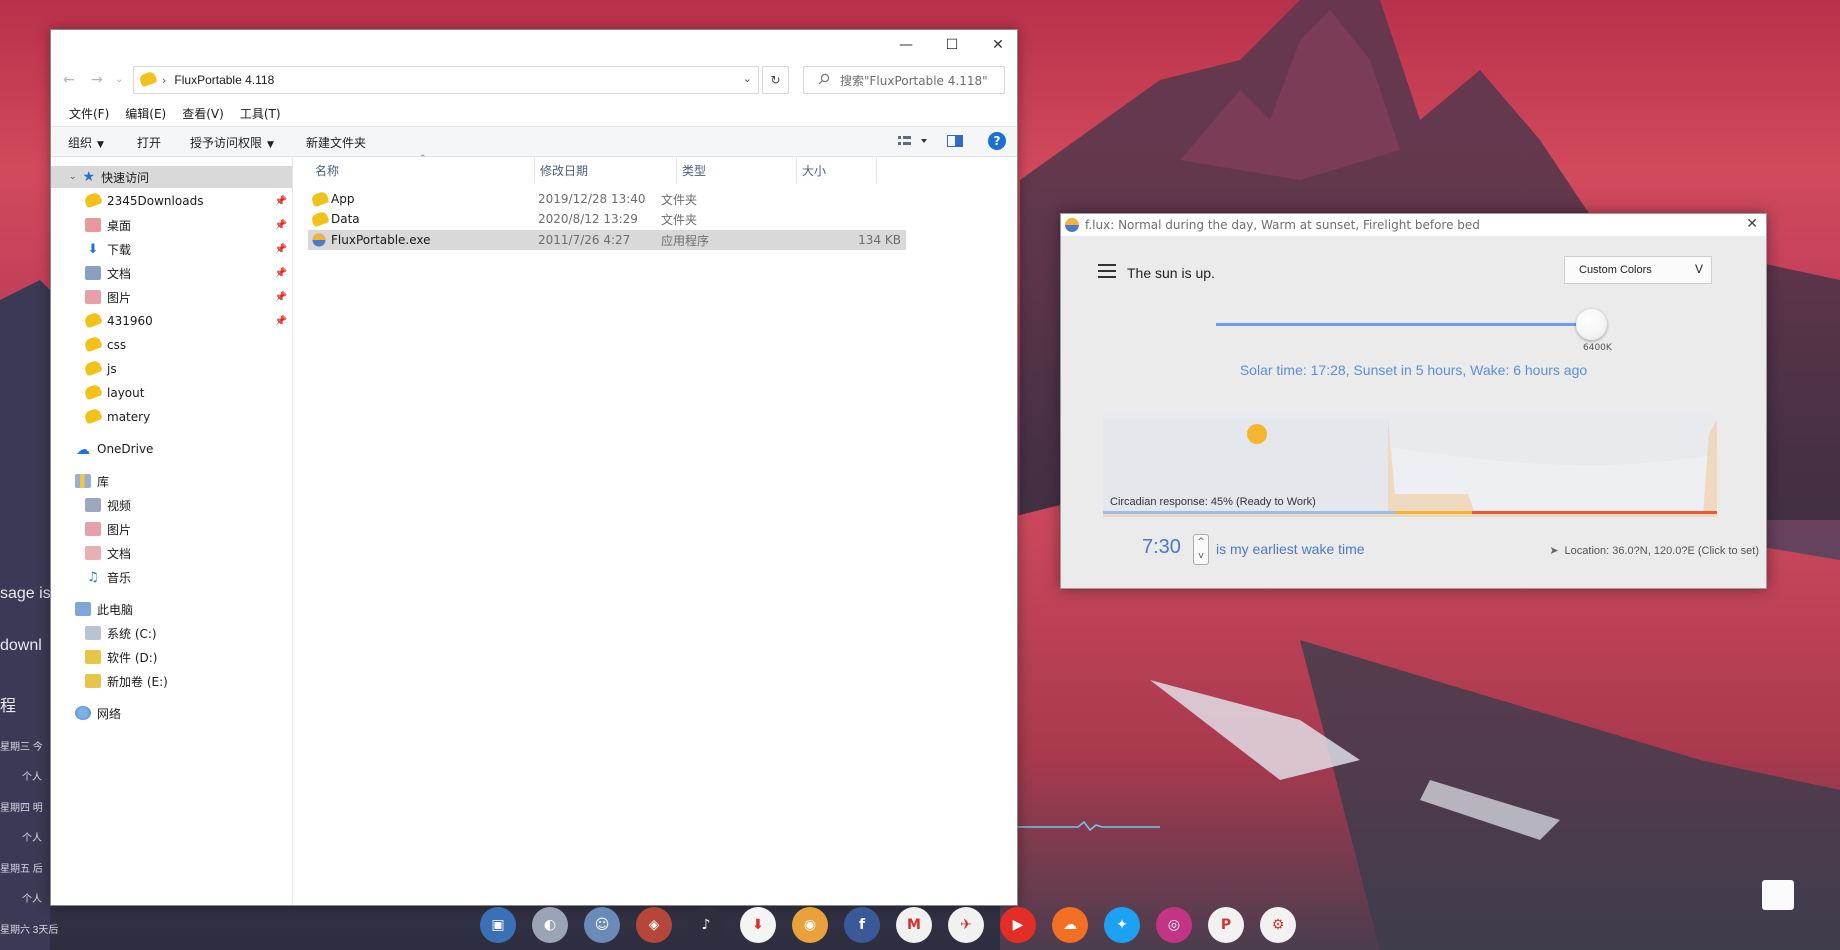 Image resolution: width=1840 pixels, height=950 pixels. Describe the element at coordinates (706, 925) in the screenshot. I see `music-app-icon: ♪` at that location.